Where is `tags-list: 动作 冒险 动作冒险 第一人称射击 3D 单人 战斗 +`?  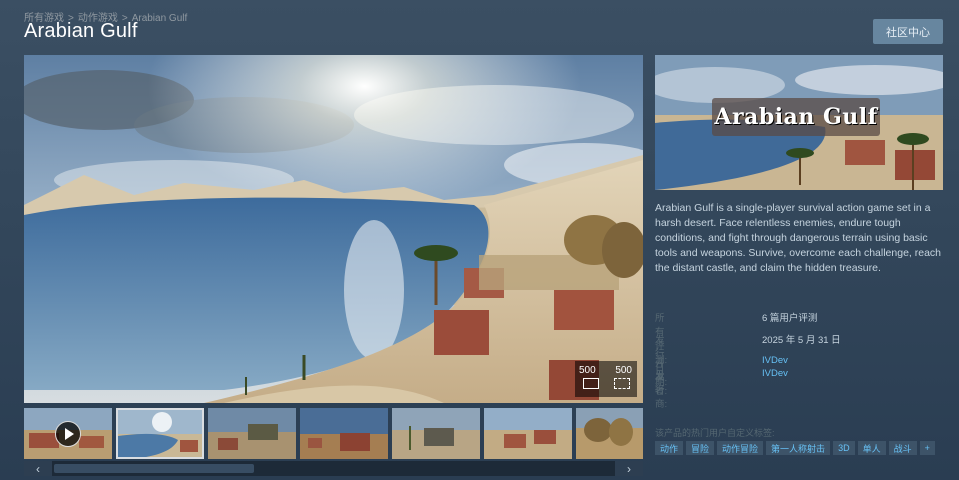
tags-list: 动作 冒险 动作冒险 第一人称射击 3D 单人 战斗 + is located at coordinates (795, 448).